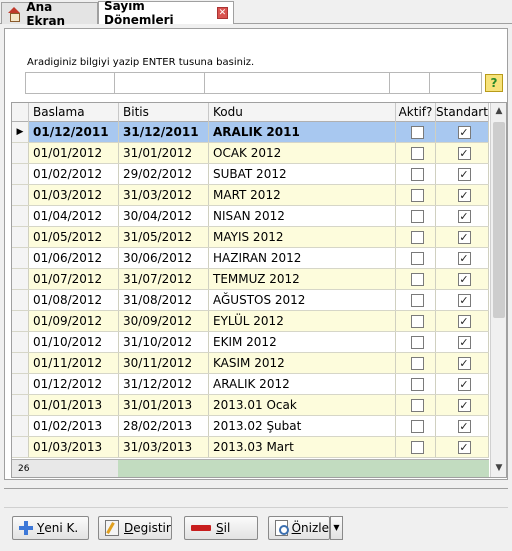 The image size is (512, 551). What do you see at coordinates (302, 195) in the screenshot?
I see `cell-kodu: MART 2012` at bounding box center [302, 195].